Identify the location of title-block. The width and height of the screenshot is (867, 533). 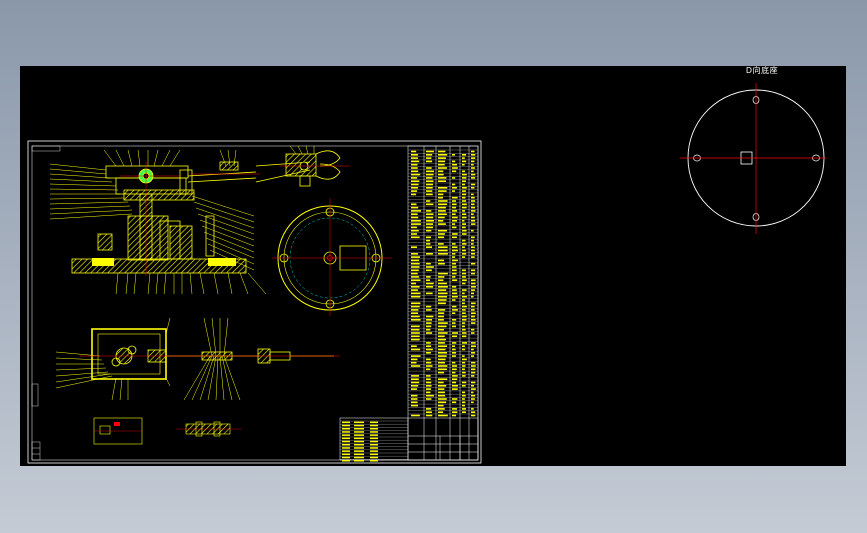
(409, 440).